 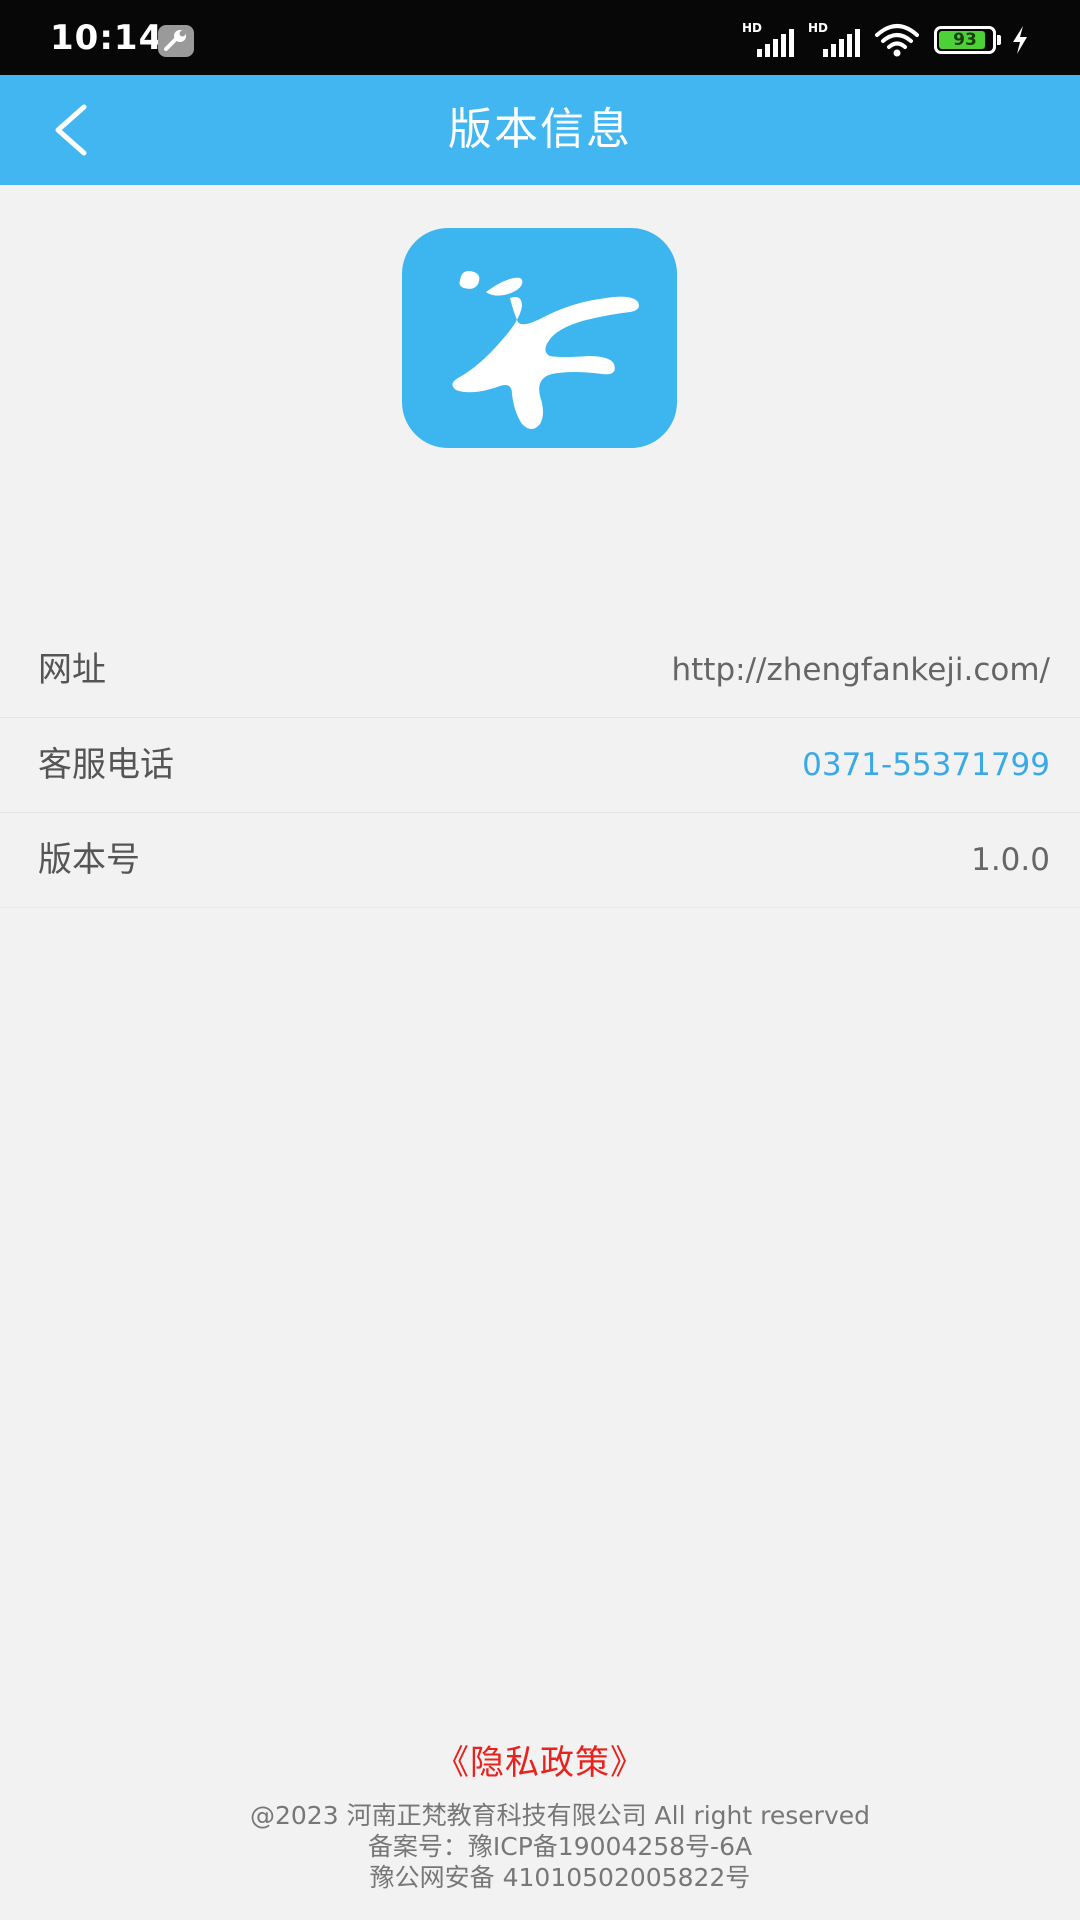 I want to click on status-icons: HD HD 93, so click(x=886, y=39).